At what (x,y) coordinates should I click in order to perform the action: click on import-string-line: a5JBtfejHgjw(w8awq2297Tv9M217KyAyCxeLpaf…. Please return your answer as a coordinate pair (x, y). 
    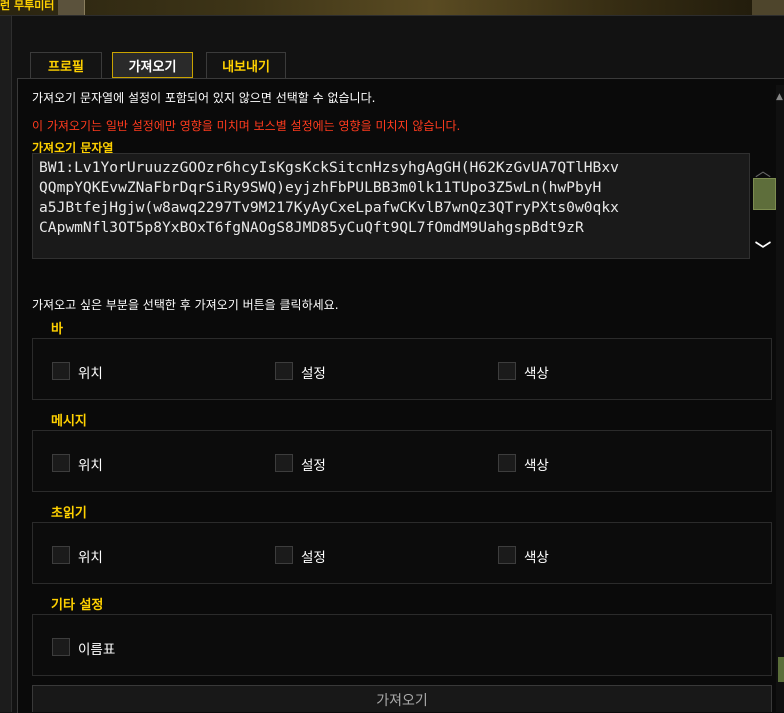
    Looking at the image, I should click on (329, 207).